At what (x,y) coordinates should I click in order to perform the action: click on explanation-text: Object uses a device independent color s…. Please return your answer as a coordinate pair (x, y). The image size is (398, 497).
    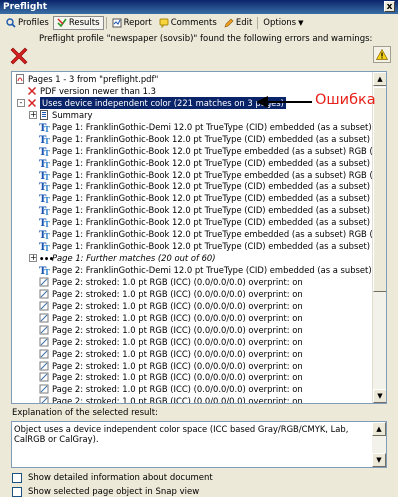
    Looking at the image, I should click on (181, 434).